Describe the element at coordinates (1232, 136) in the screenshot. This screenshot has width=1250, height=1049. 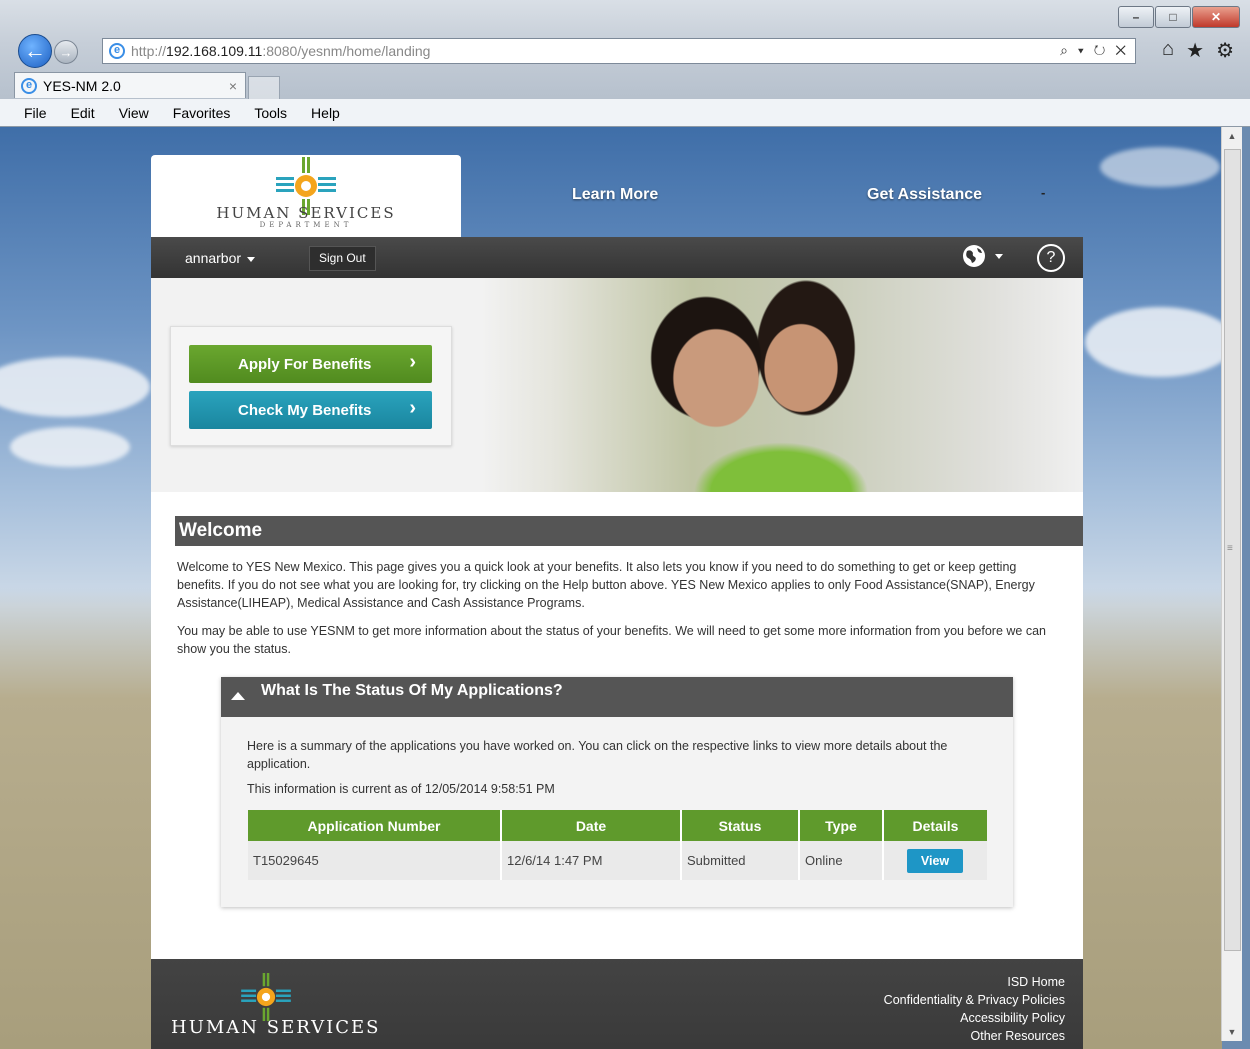
I see `scroll-up-arrow: ▲` at that location.